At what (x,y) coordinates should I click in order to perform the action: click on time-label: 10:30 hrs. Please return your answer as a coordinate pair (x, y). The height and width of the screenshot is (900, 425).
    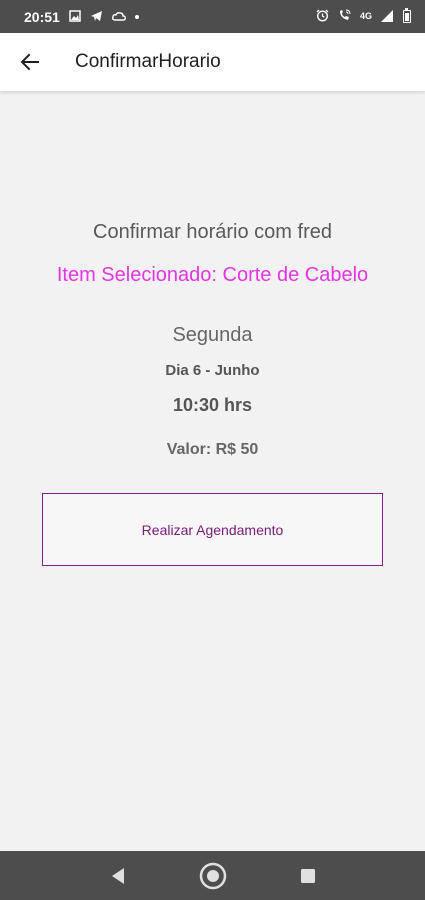
    Looking at the image, I should click on (212, 405).